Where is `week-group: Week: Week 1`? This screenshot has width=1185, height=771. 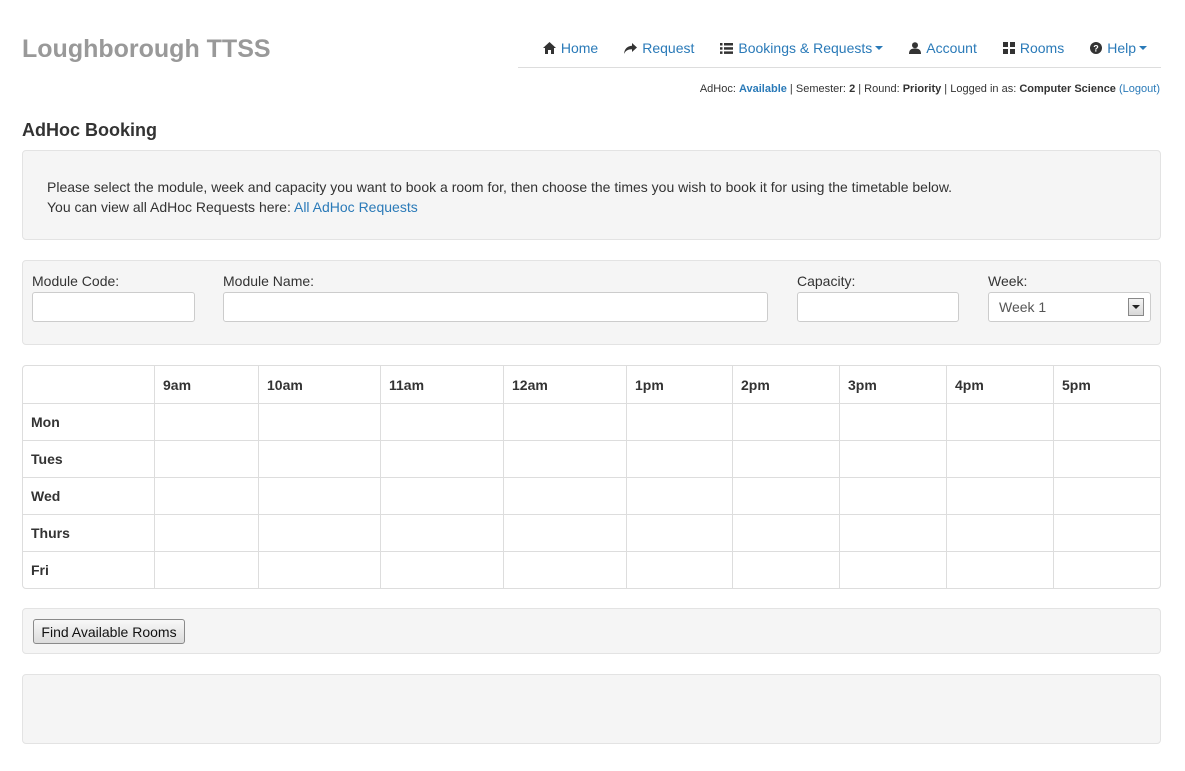 week-group: Week: Week 1 is located at coordinates (1069, 297).